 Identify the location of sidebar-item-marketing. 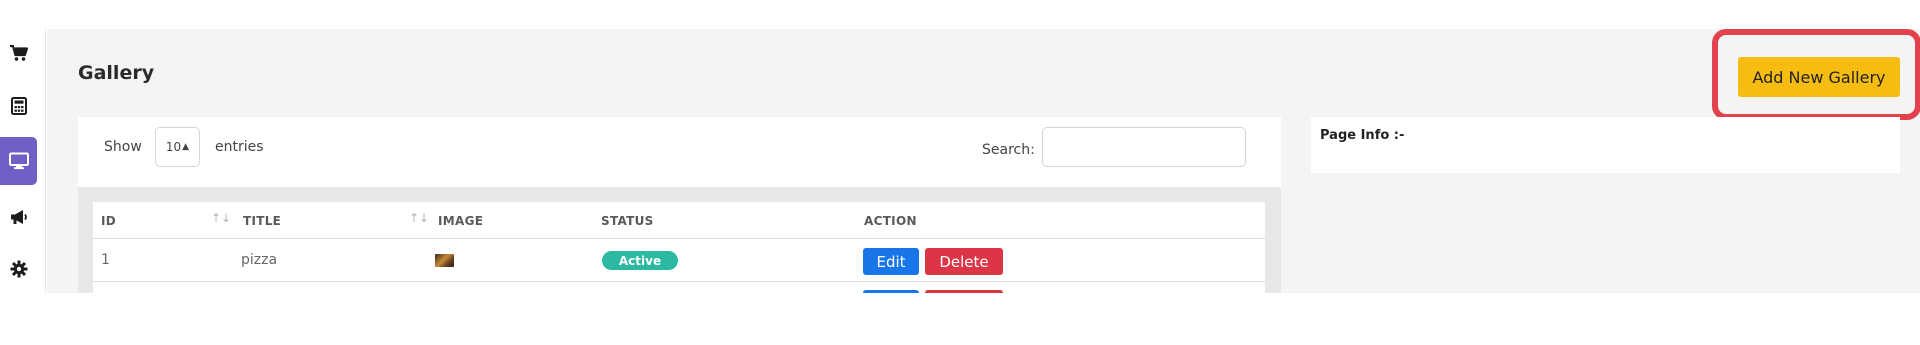
(18, 217).